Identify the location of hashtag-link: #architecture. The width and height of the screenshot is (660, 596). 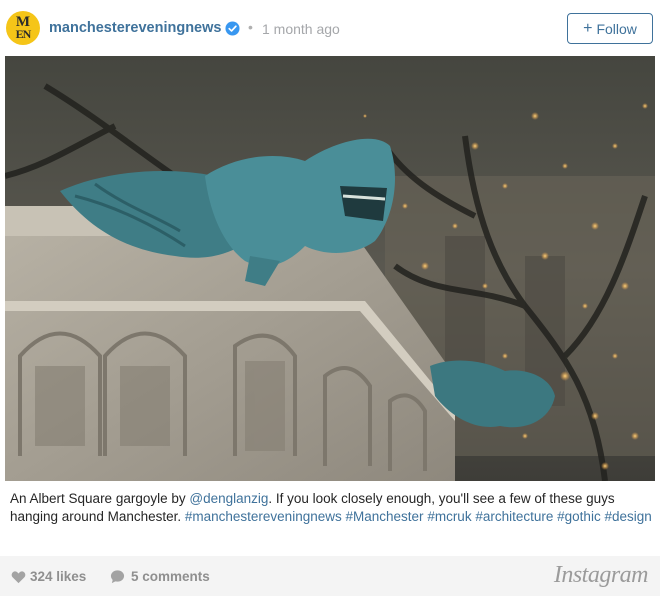
(514, 516).